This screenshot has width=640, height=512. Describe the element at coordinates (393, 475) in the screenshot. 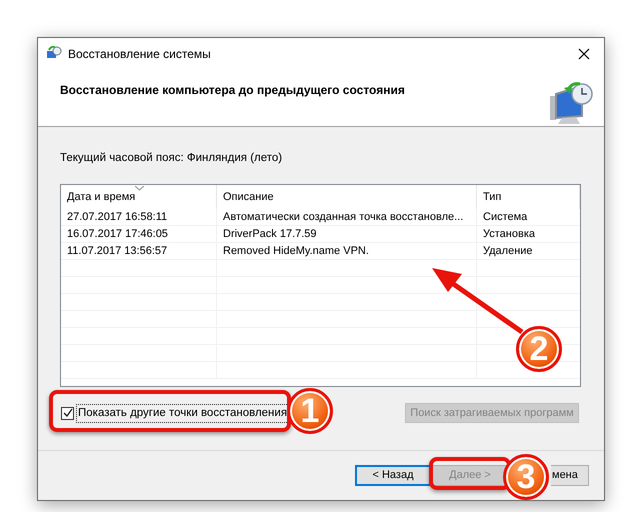

I see `wizard-button: < Назад` at that location.